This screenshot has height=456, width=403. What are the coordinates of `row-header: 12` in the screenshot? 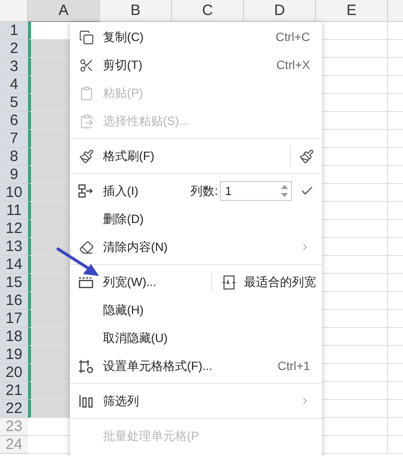 It's located at (14, 229).